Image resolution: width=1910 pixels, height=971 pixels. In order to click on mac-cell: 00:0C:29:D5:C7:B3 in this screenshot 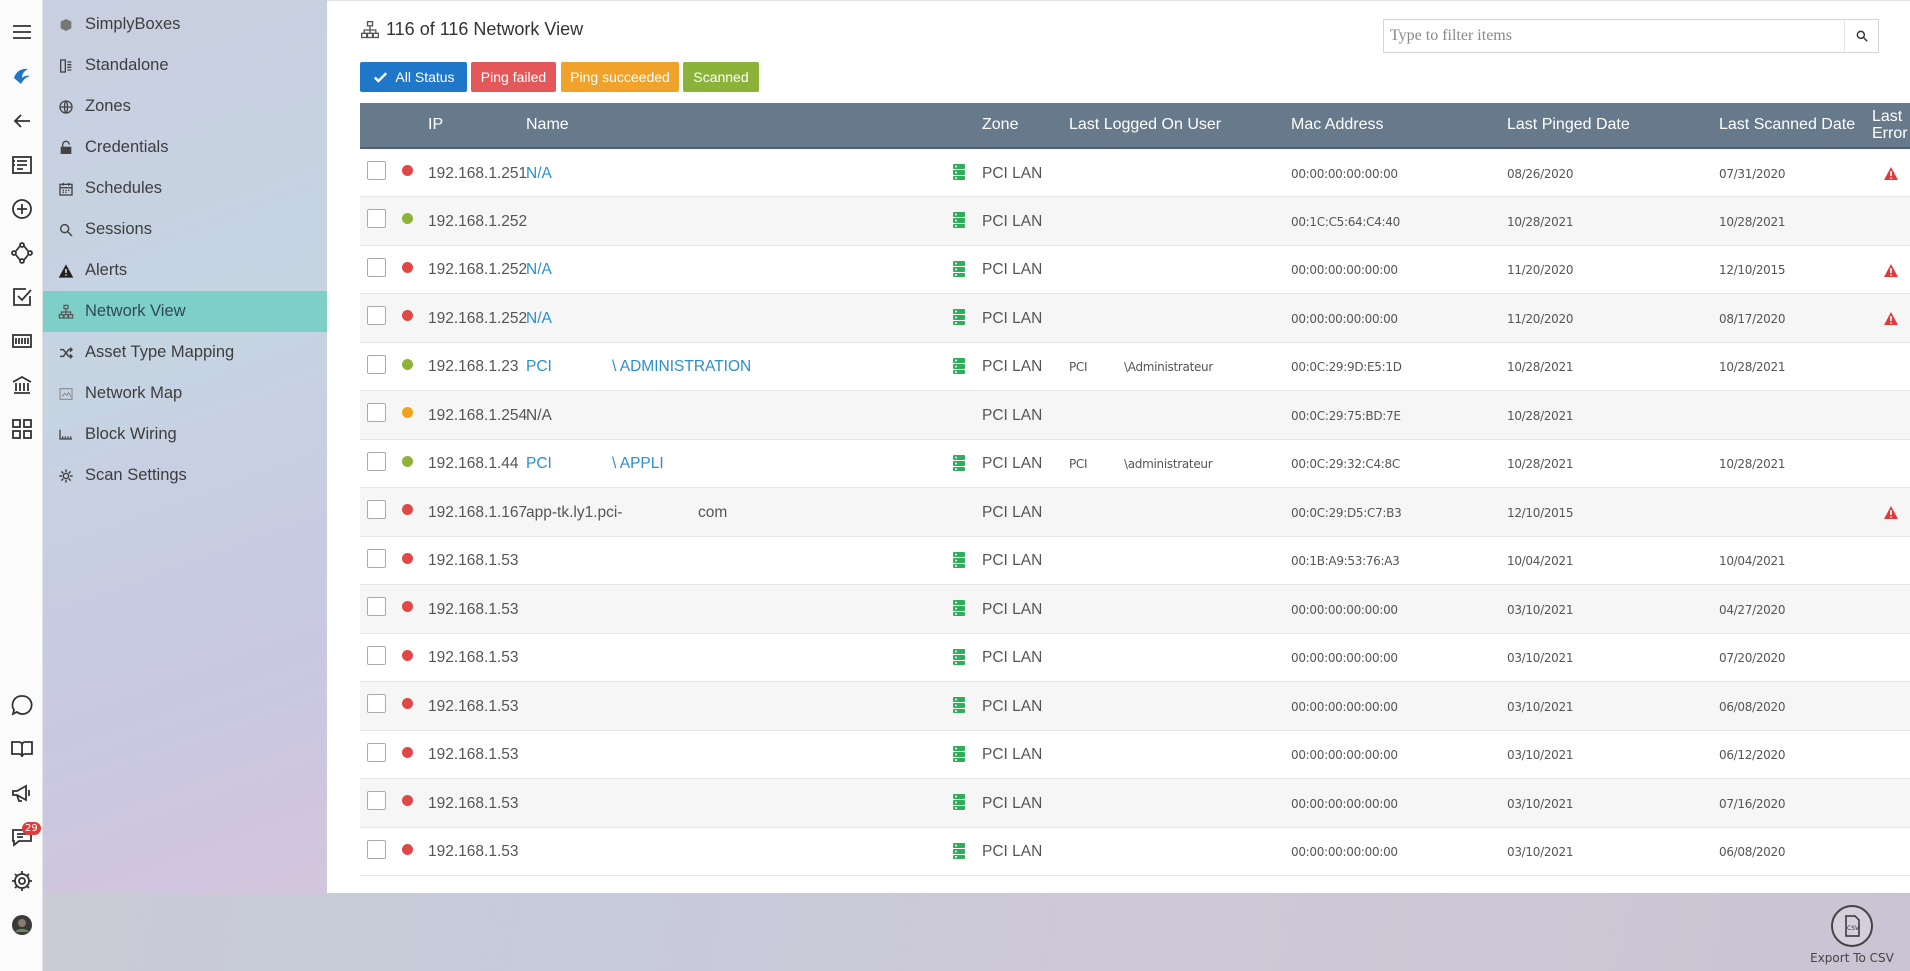, I will do `click(1346, 512)`.